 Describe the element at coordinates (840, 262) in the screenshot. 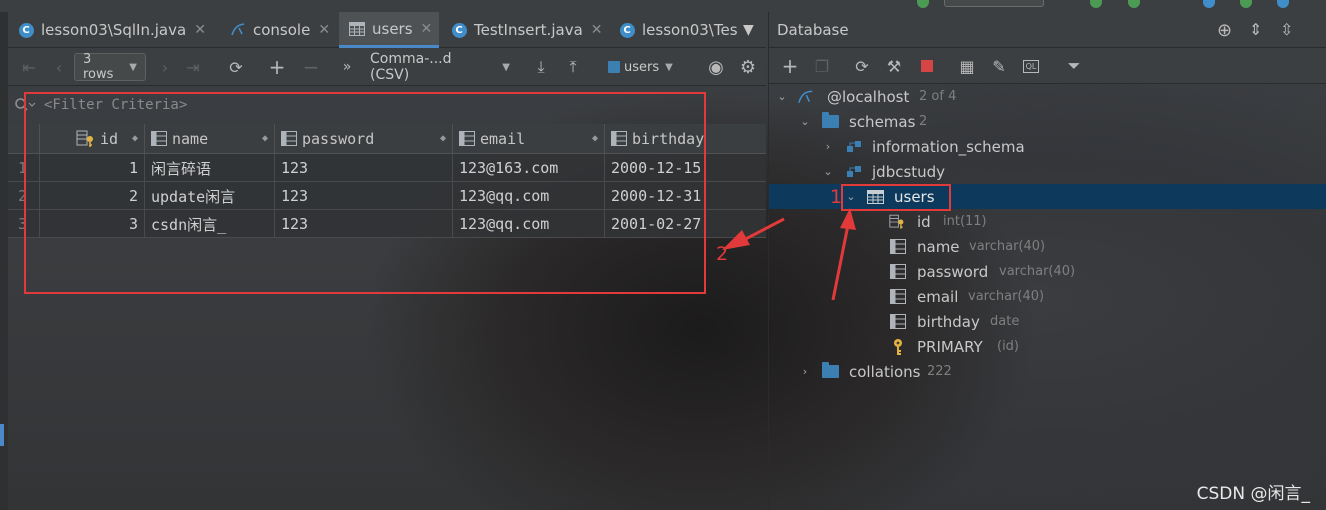

I see `annotation-arrow-to-users` at that location.